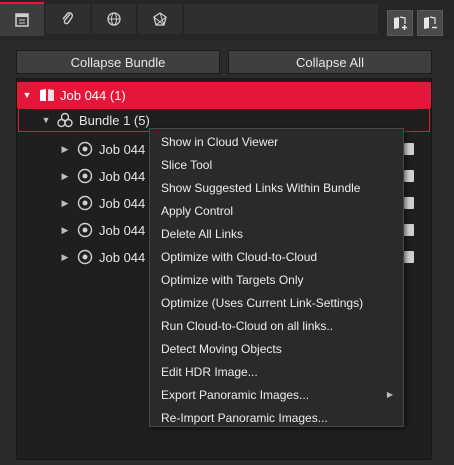  What do you see at coordinates (220, 141) in the screenshot?
I see `menu-item-label: Show in Cloud Viewer` at bounding box center [220, 141].